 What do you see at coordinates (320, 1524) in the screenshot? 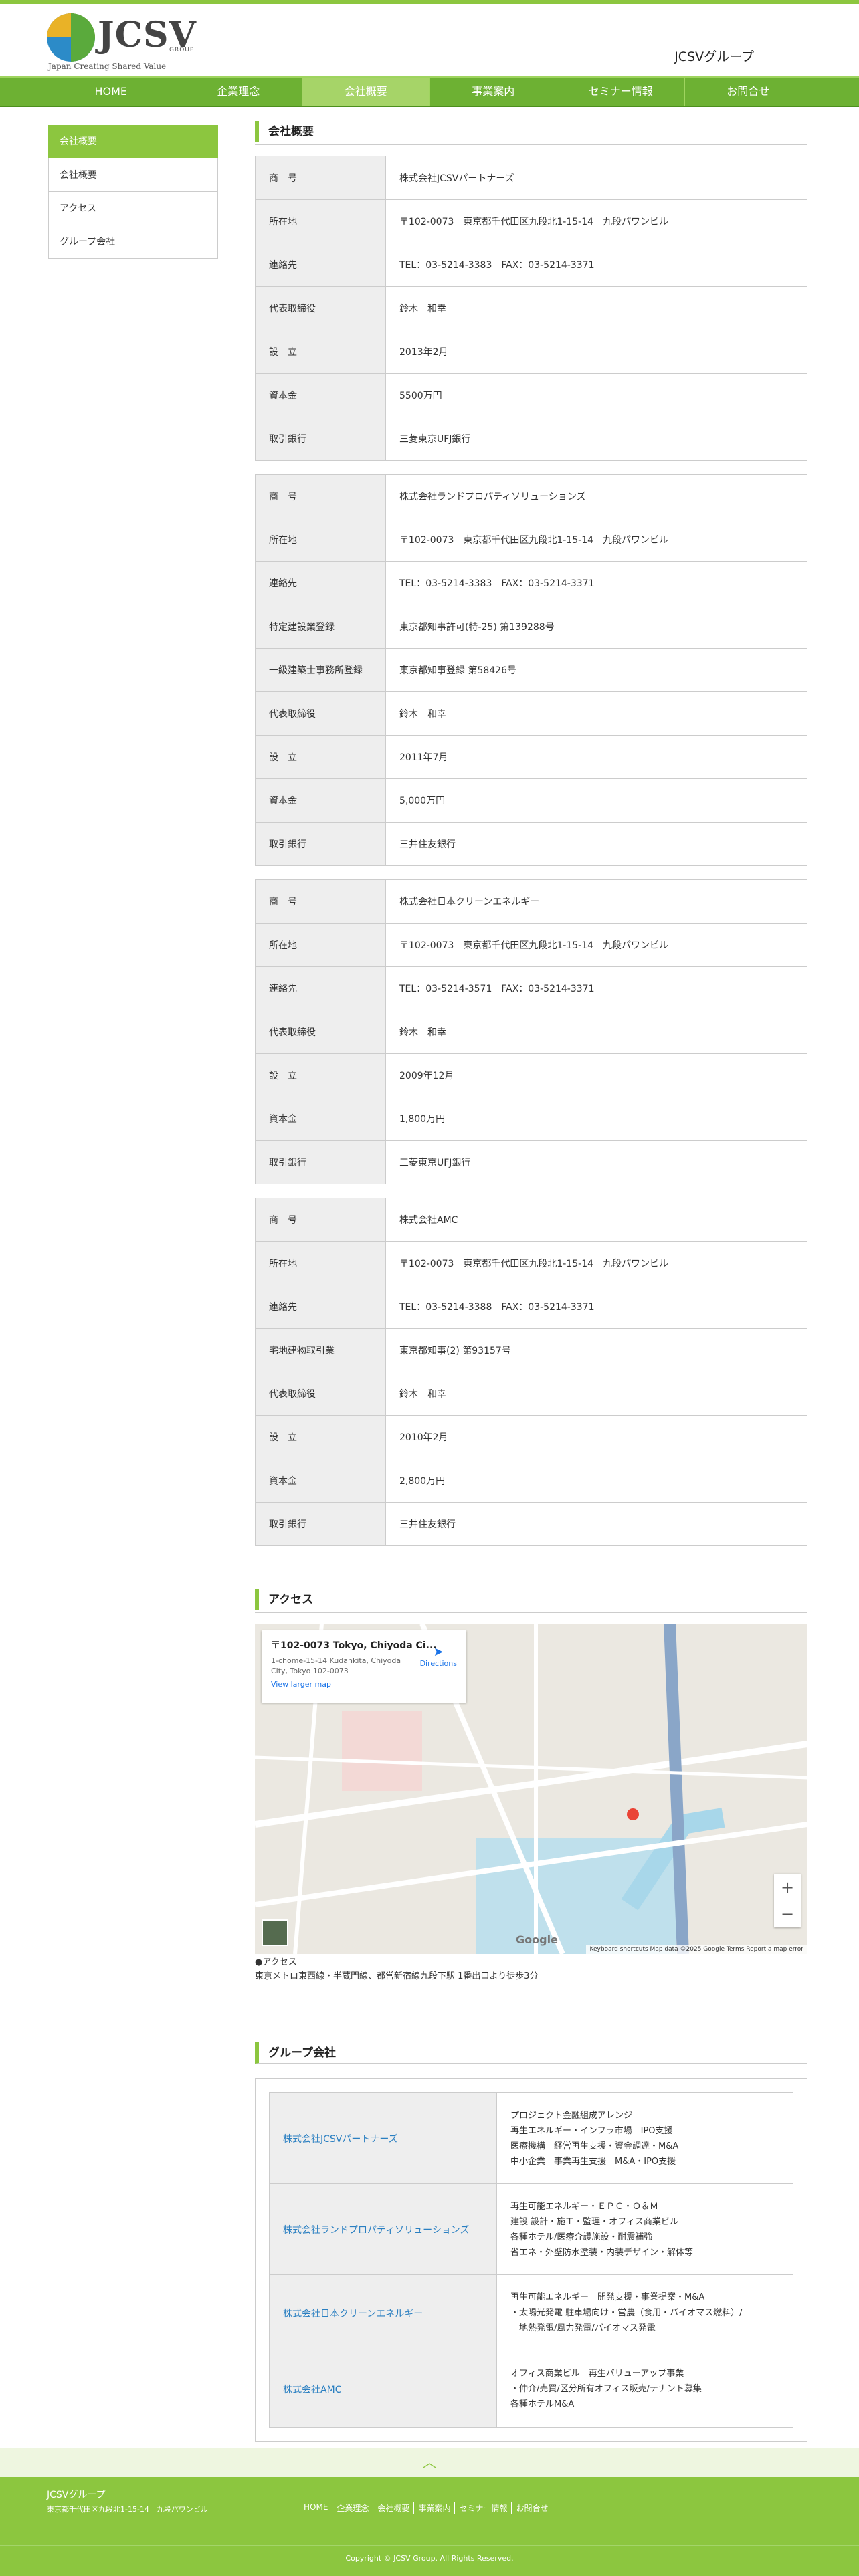
I see `row-key: 取引銀行` at bounding box center [320, 1524].